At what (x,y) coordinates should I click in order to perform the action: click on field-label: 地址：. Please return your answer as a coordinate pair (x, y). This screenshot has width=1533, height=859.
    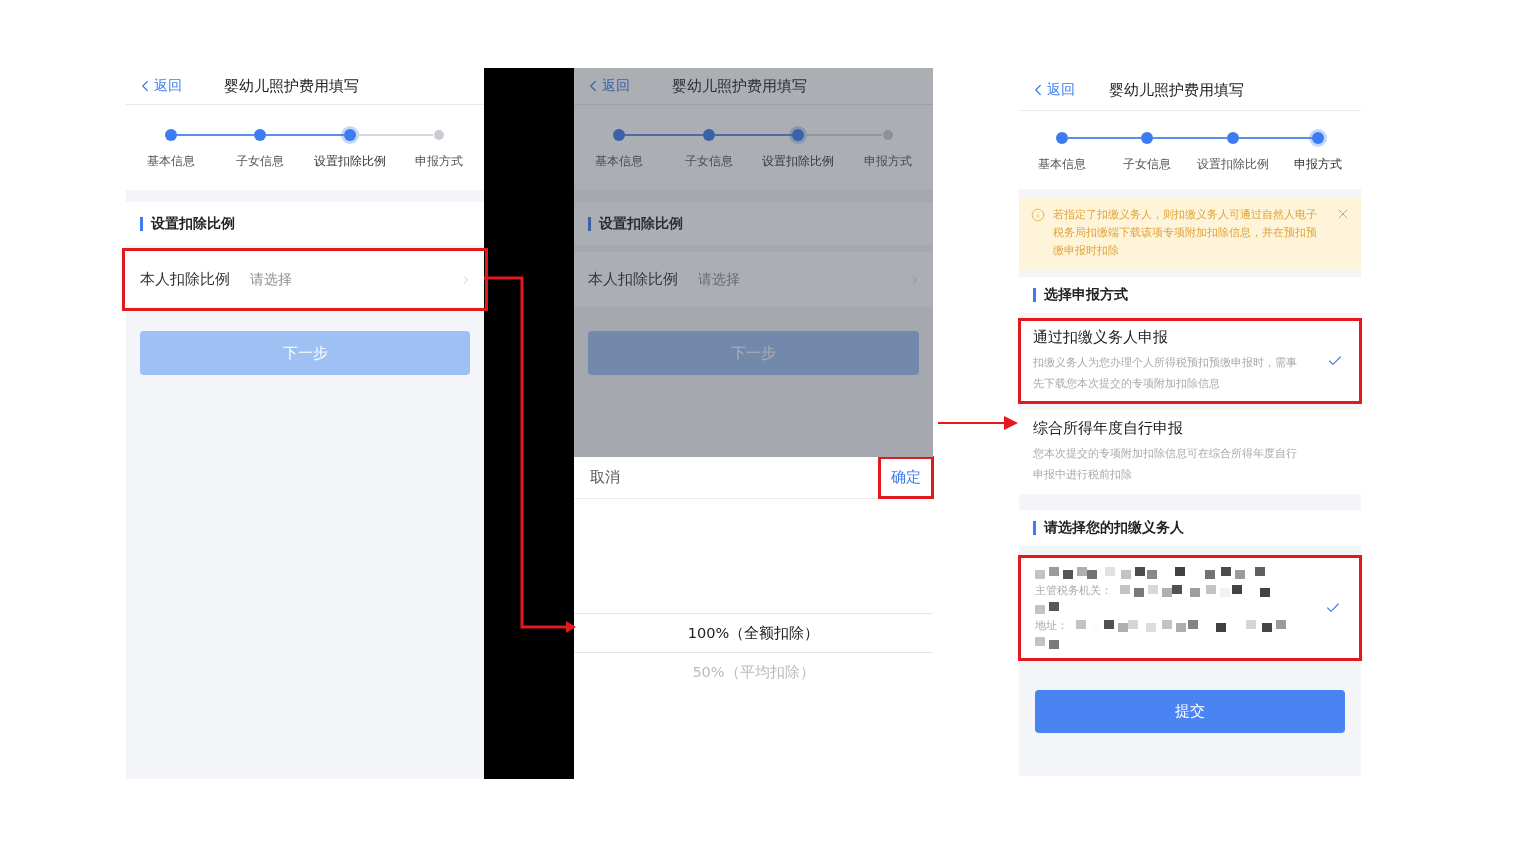
    Looking at the image, I should click on (1051, 625).